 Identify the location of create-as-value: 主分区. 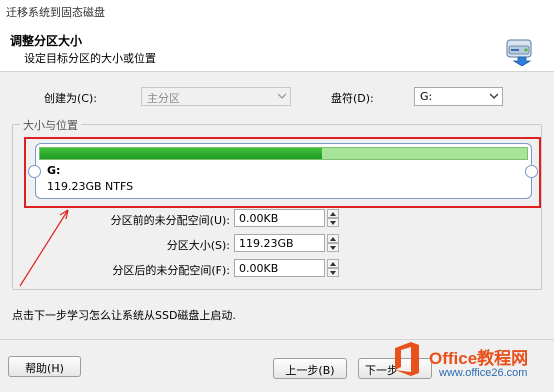
(163, 98).